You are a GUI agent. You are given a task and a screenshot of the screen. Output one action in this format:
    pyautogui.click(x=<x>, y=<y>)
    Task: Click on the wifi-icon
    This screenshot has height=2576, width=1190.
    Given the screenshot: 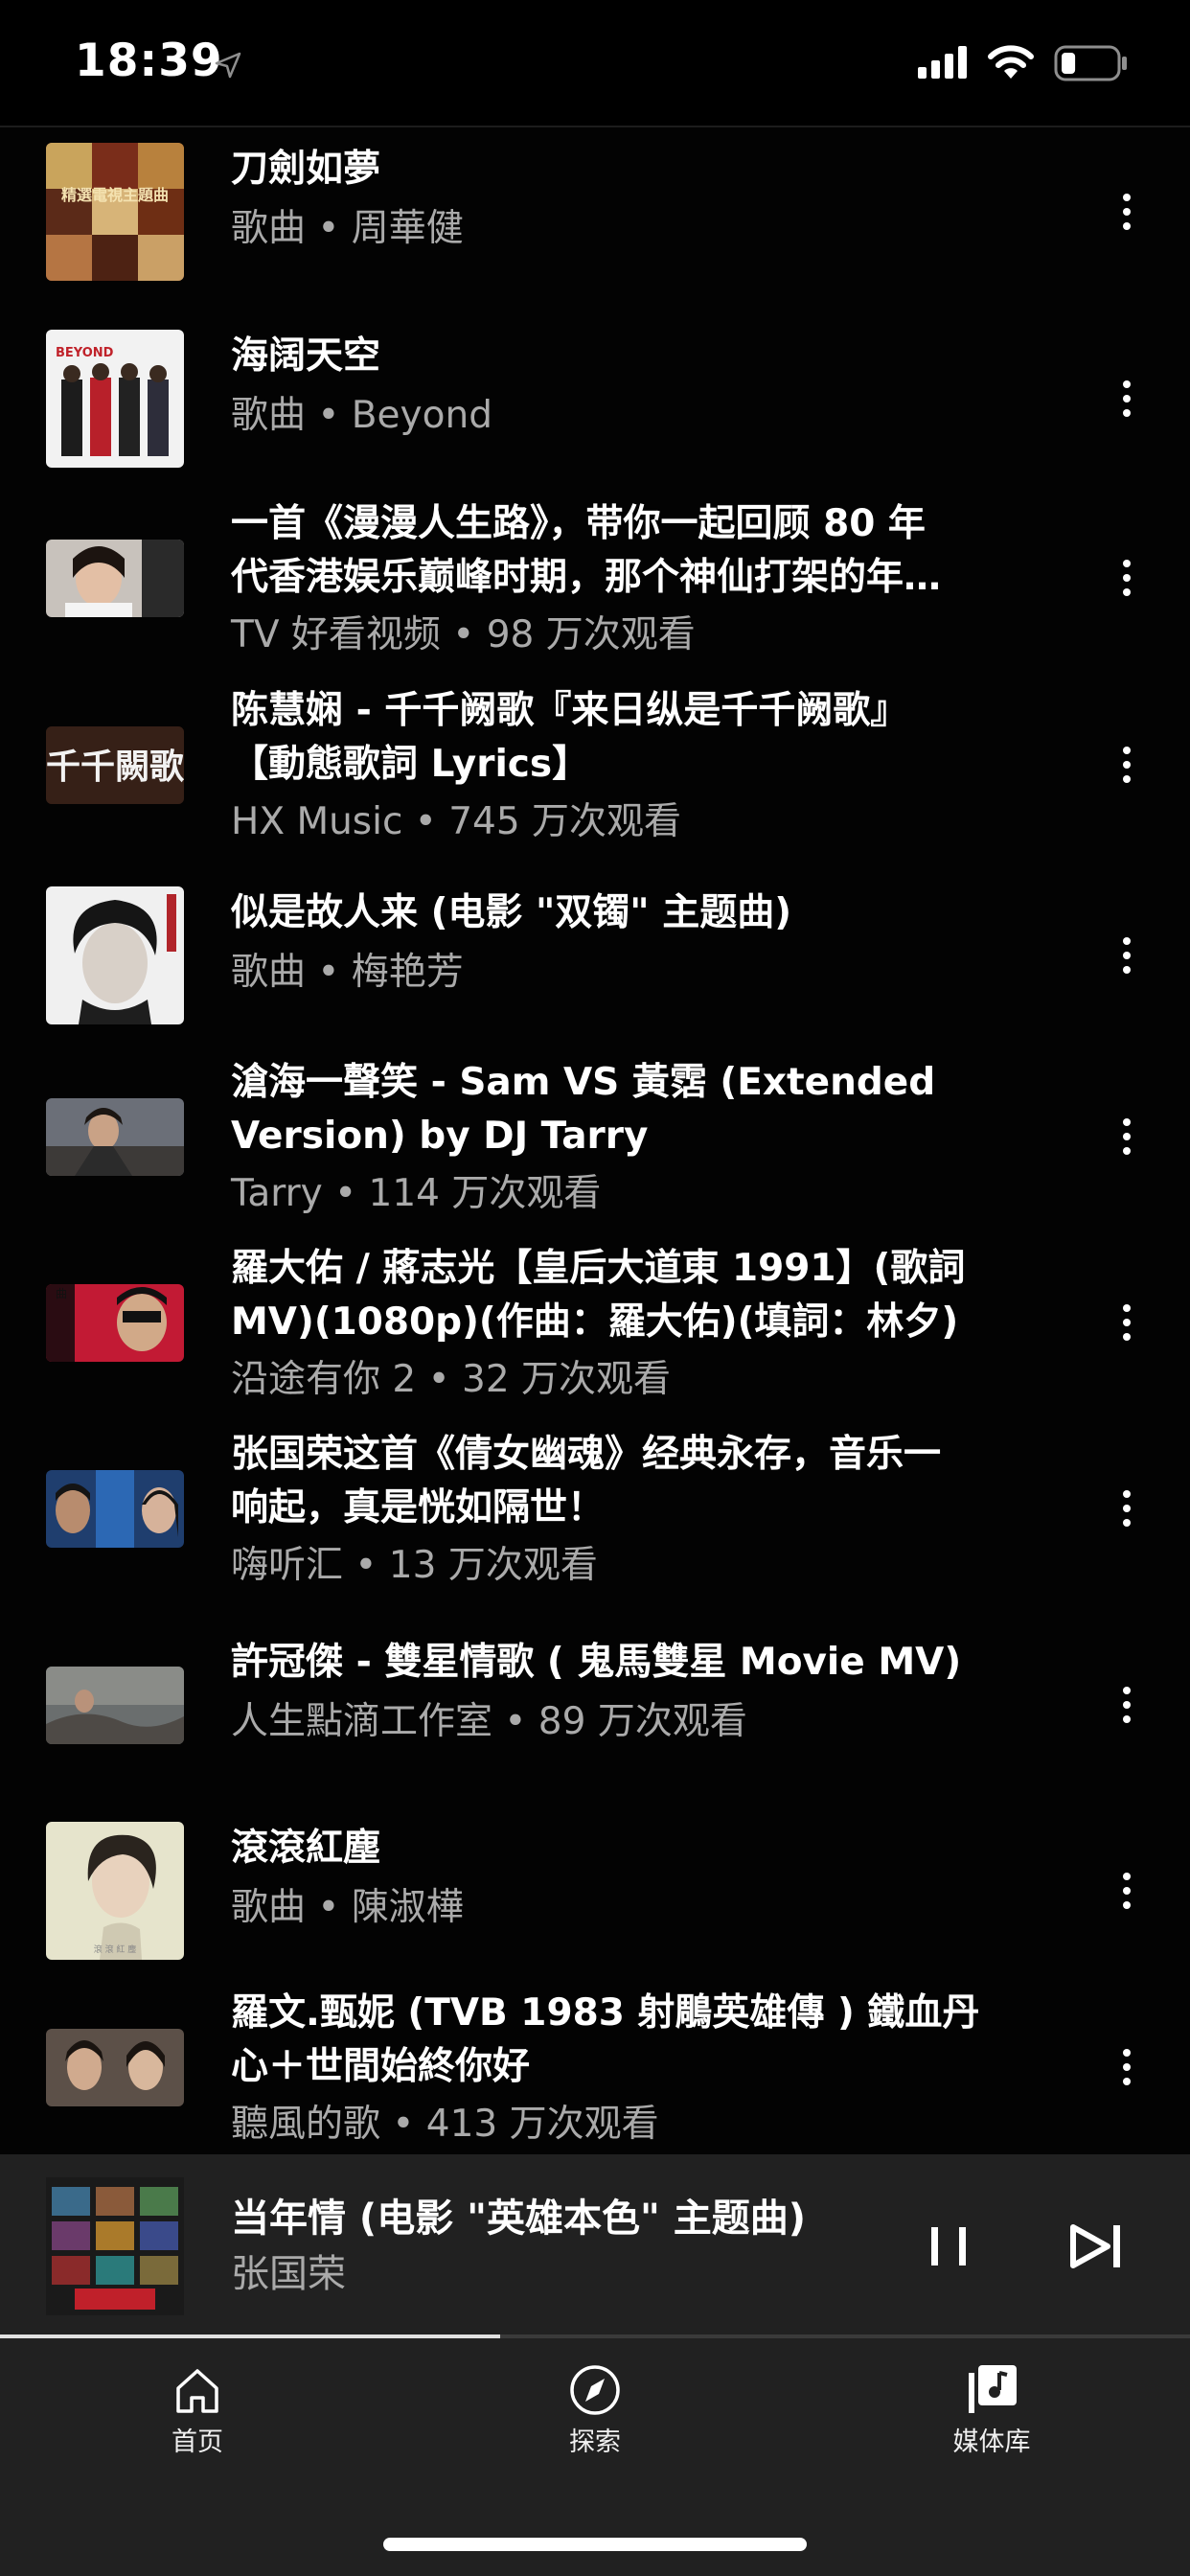 What is the action you would take?
    pyautogui.click(x=1011, y=62)
    